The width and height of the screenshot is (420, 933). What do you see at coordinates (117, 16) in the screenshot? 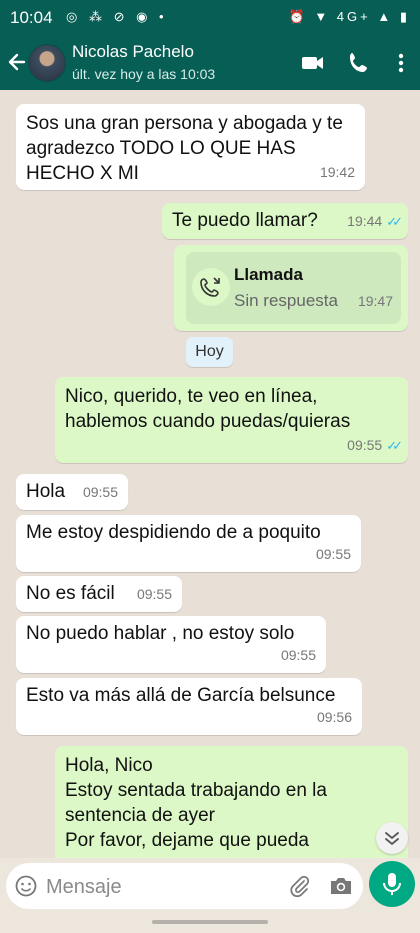
I see `notification-icons: ◎ ⁂ ⊘ ◉ •` at bounding box center [117, 16].